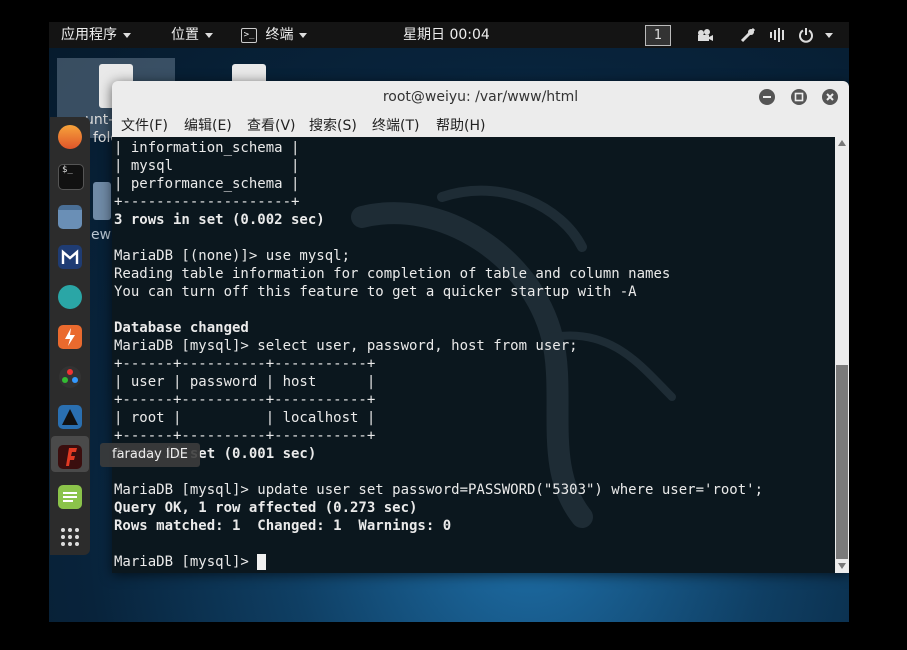 This screenshot has height=650, width=907. Describe the element at coordinates (181, 328) in the screenshot. I see `terminal-line: Database changed` at that location.